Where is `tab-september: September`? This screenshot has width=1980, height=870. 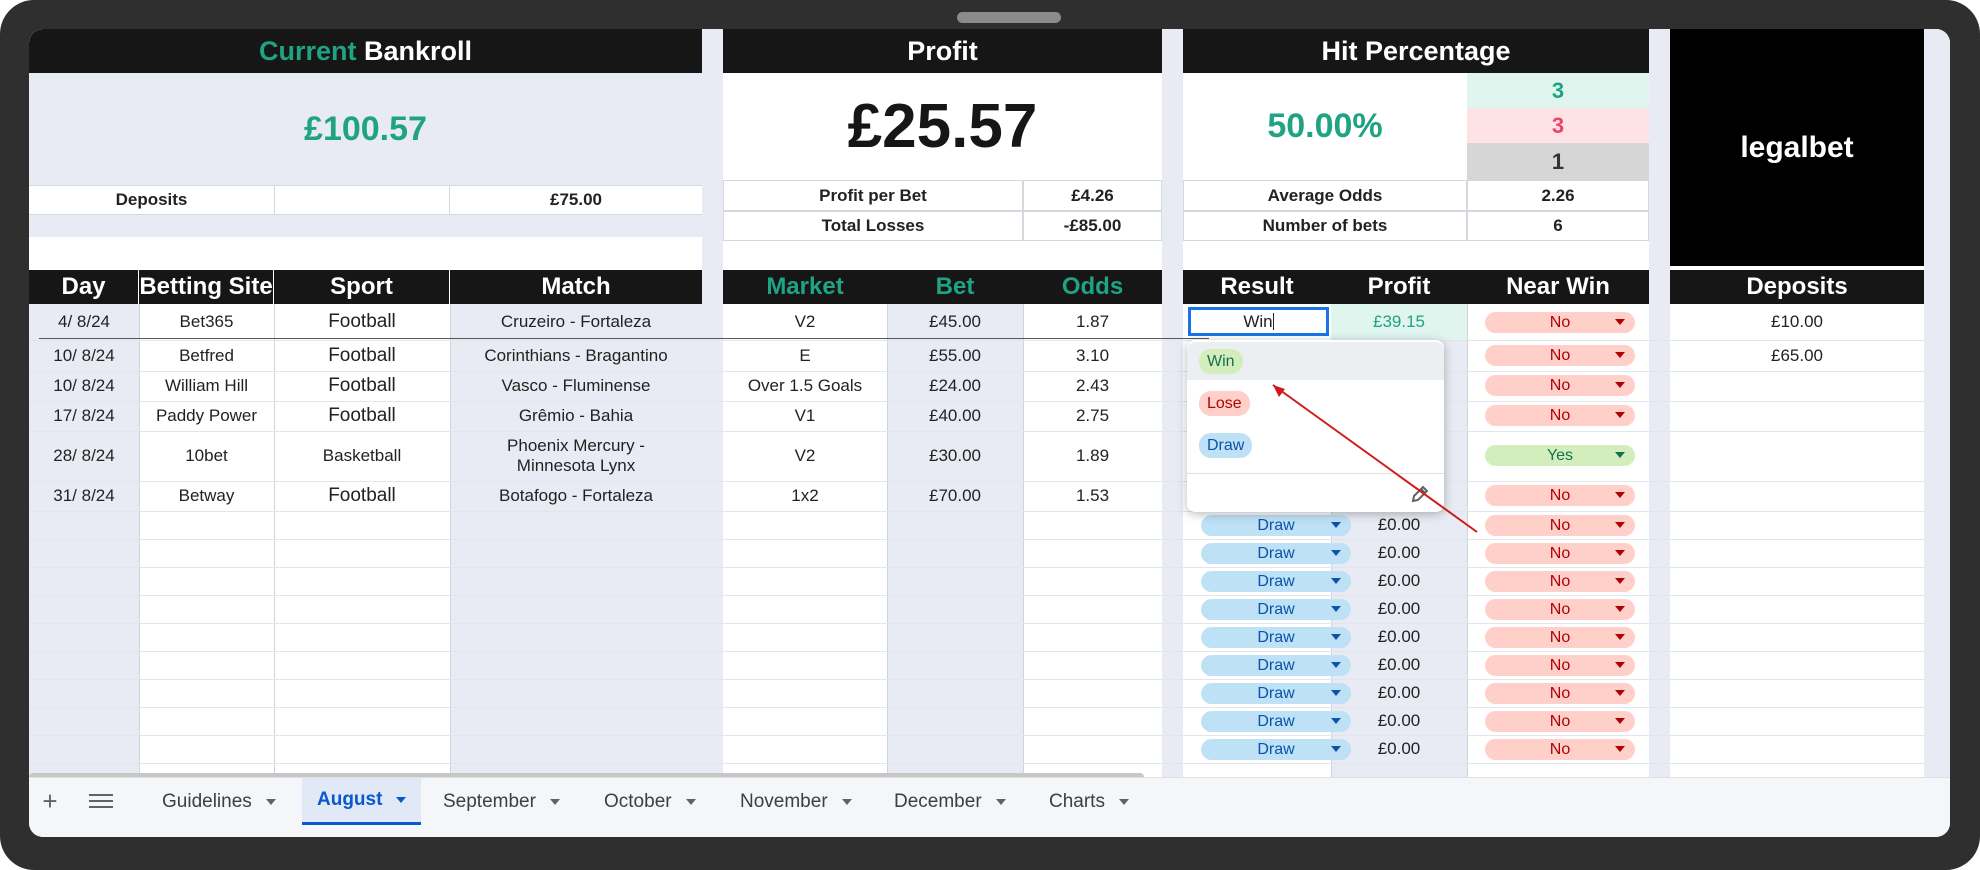
tab-september: September is located at coordinates (501, 802).